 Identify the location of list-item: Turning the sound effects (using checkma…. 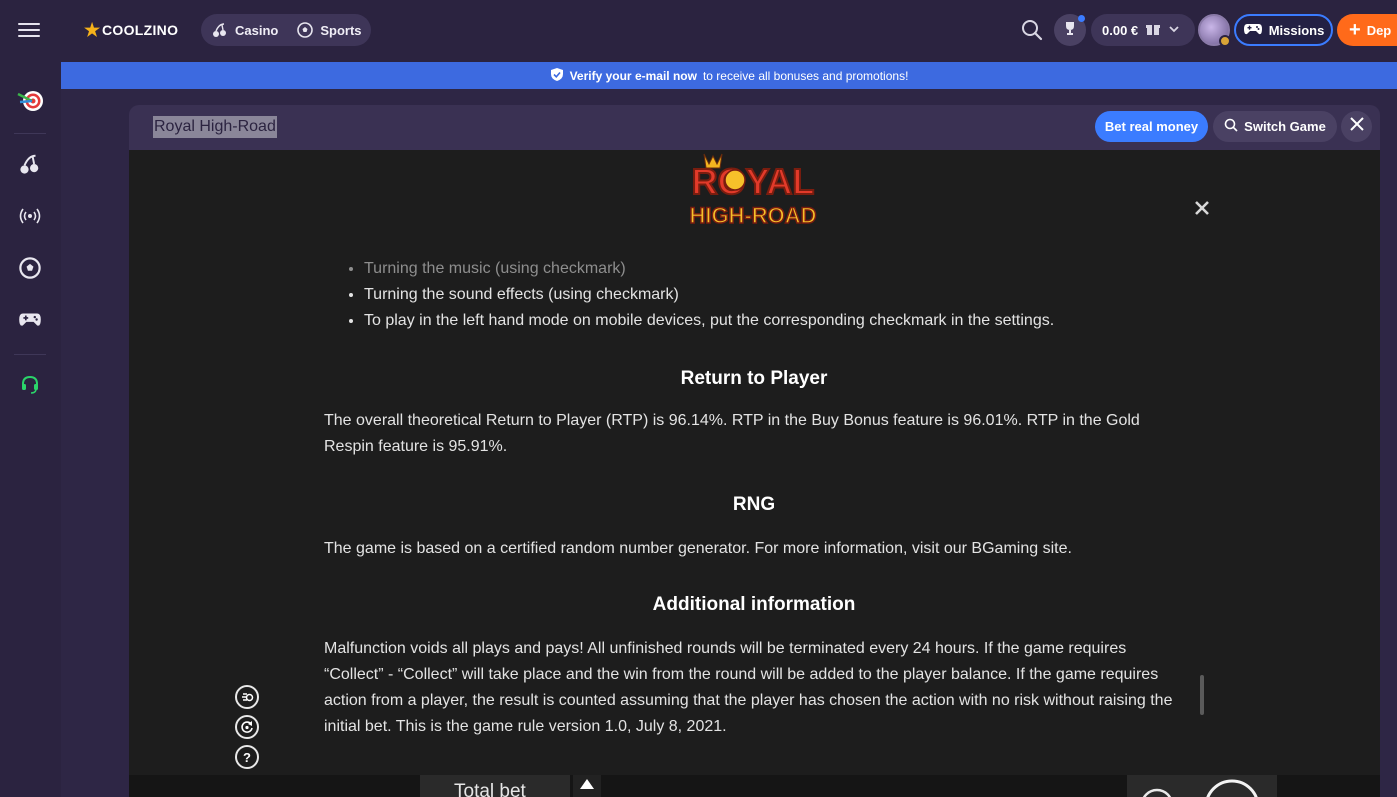
(774, 295).